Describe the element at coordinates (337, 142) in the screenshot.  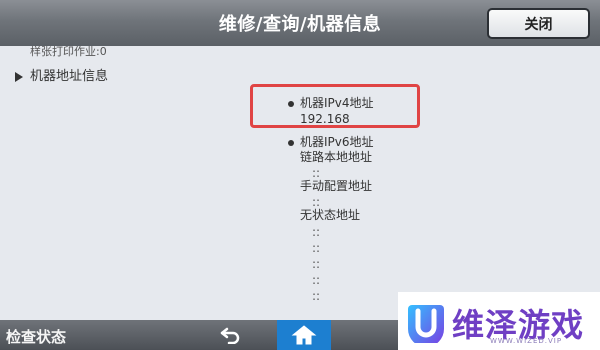
I see `ipv6-label: 机器IPv6地址` at that location.